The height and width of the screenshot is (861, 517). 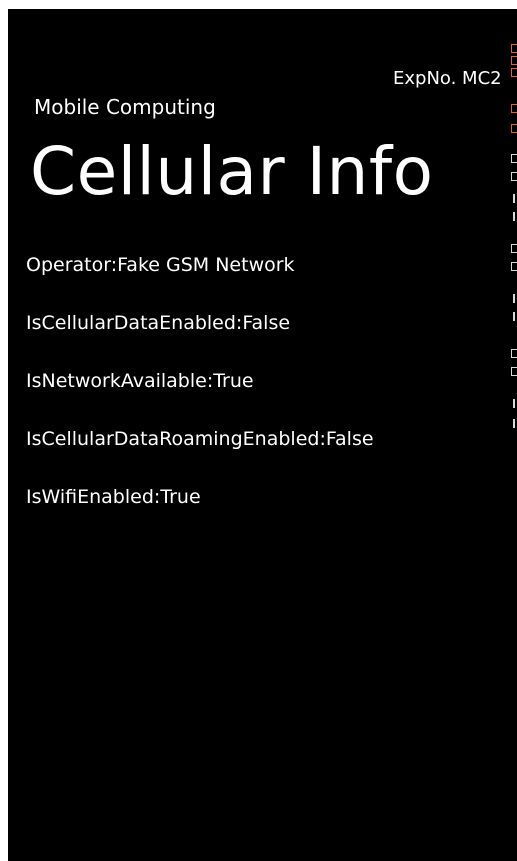 I want to click on experiment-label: ExpNo. MC2, so click(x=447, y=78).